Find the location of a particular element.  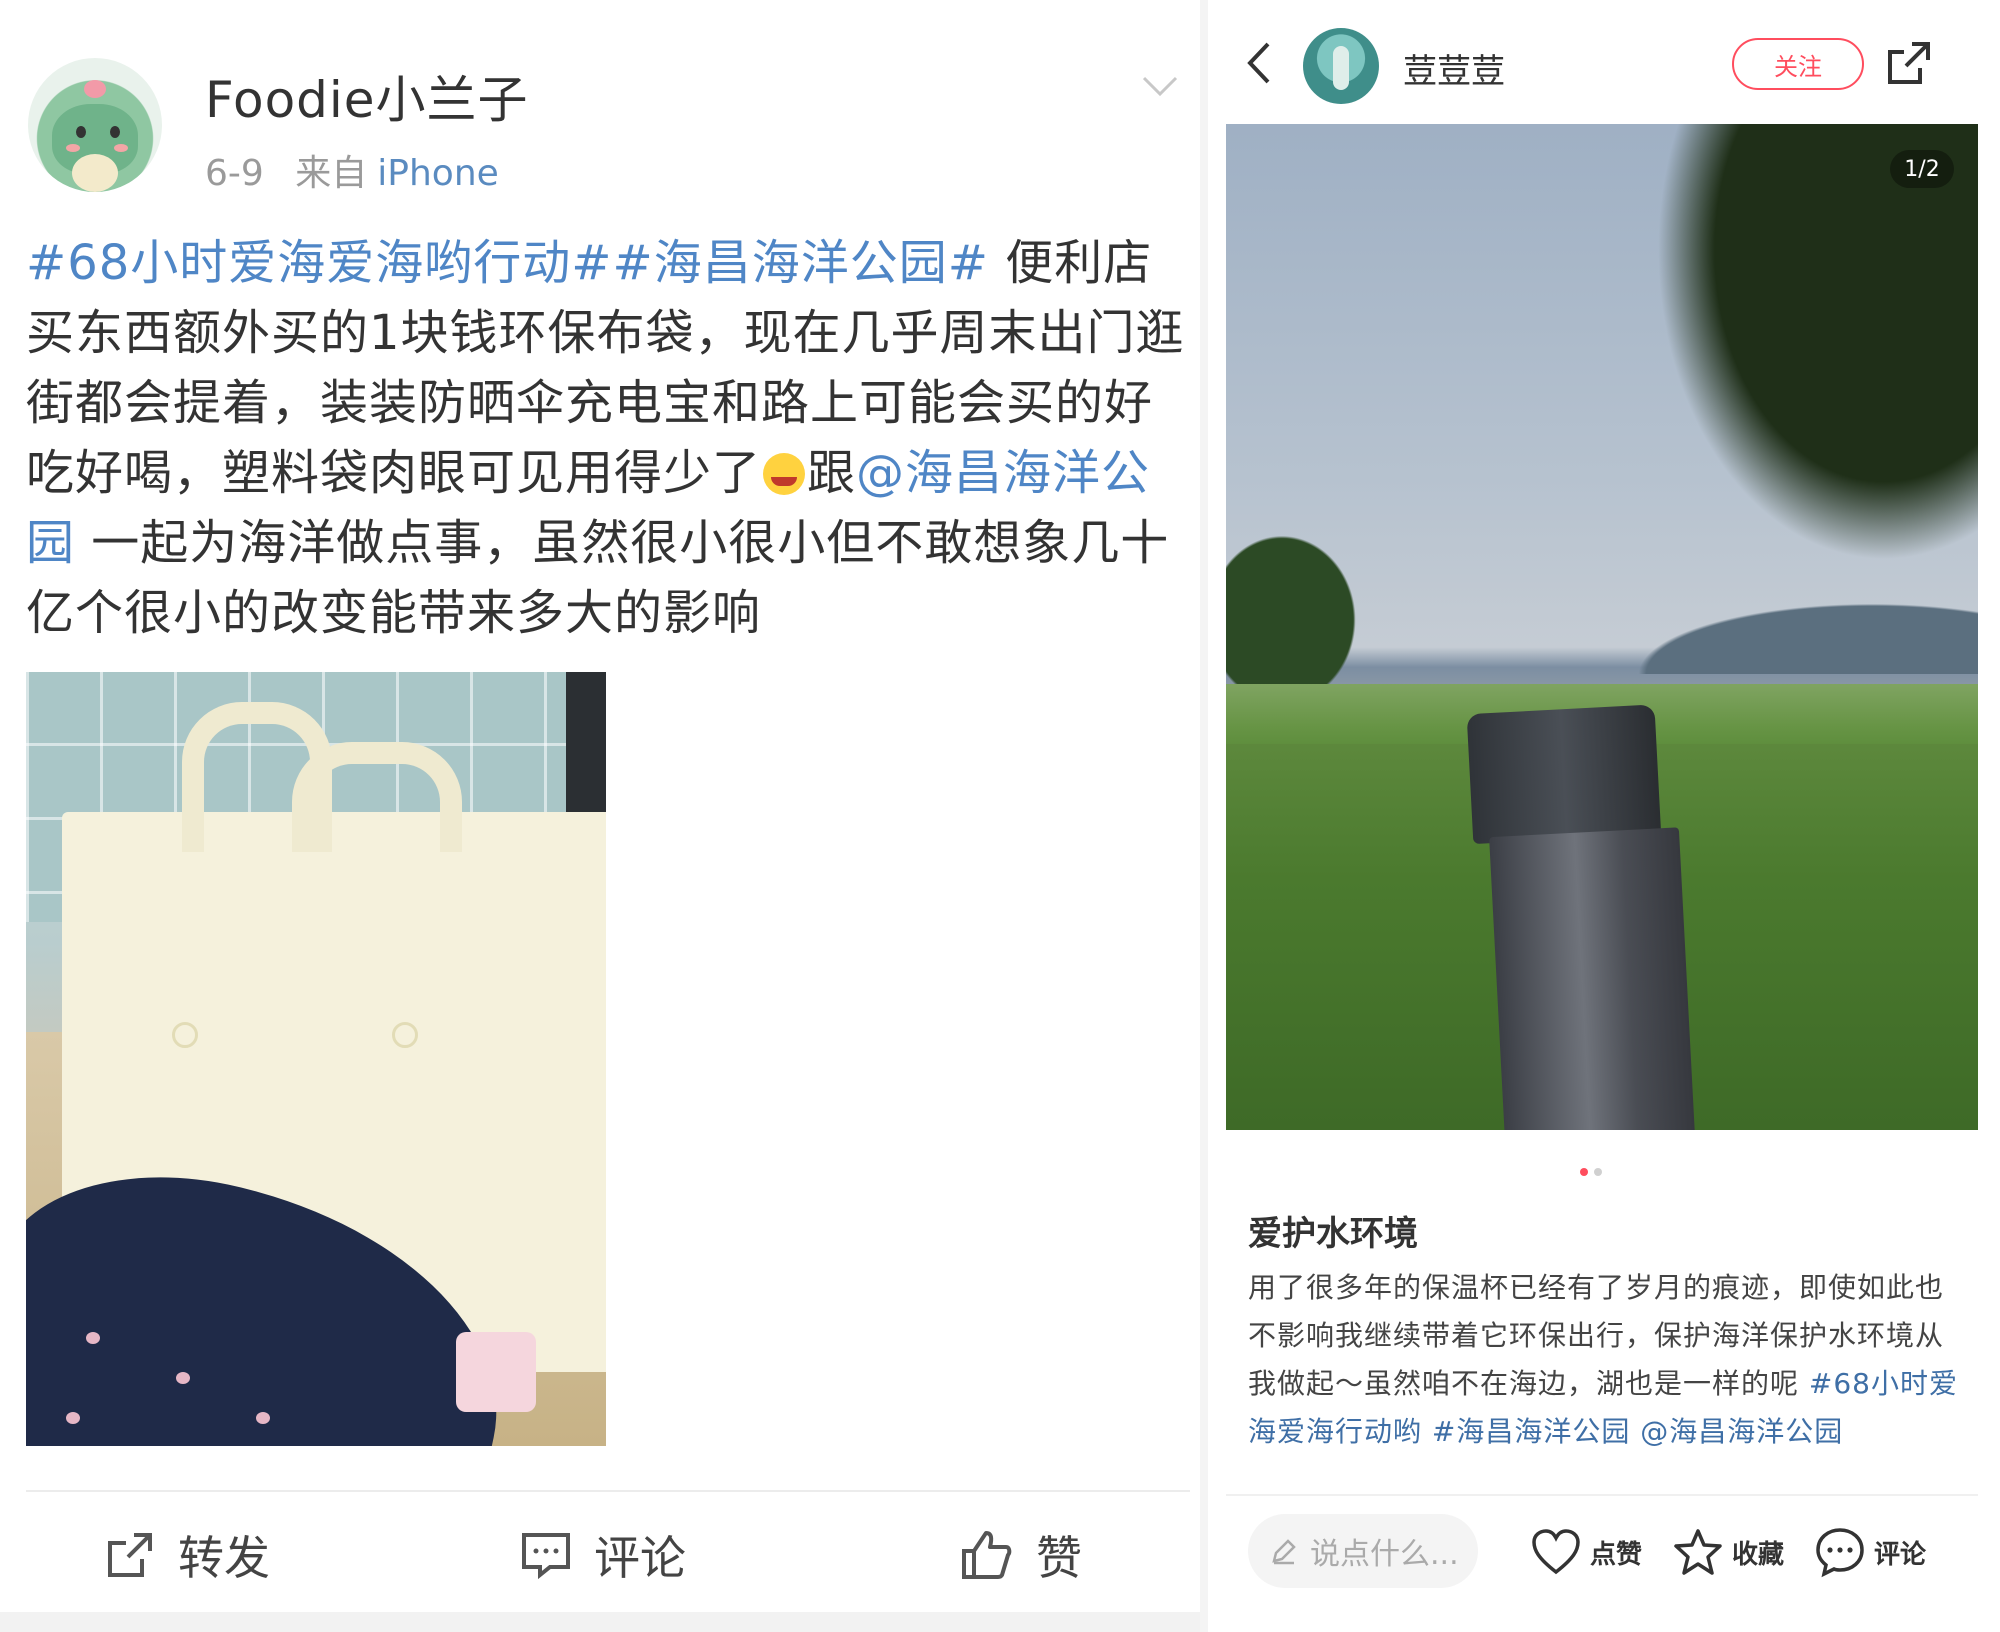

thumbs-up-icon is located at coordinates (987, 1555).